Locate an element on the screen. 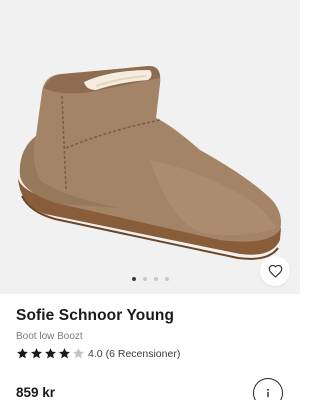 Image resolution: width=320 pixels, height=400 pixels. favorite-button is located at coordinates (275, 271).